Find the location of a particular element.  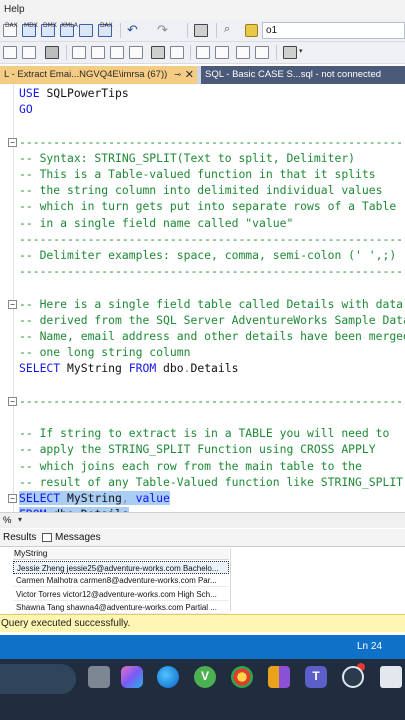

results-to-grid-icon is located at coordinates (158, 52).